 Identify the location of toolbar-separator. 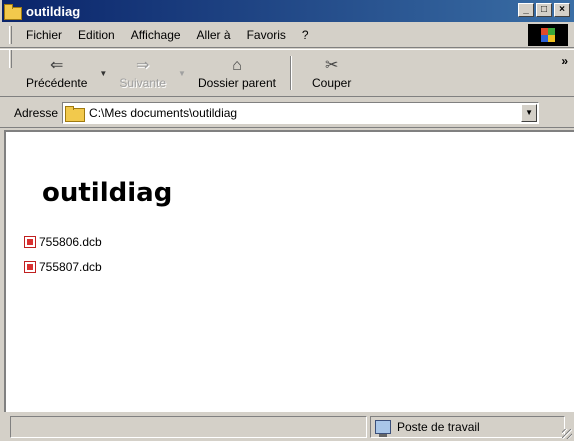
(290, 73).